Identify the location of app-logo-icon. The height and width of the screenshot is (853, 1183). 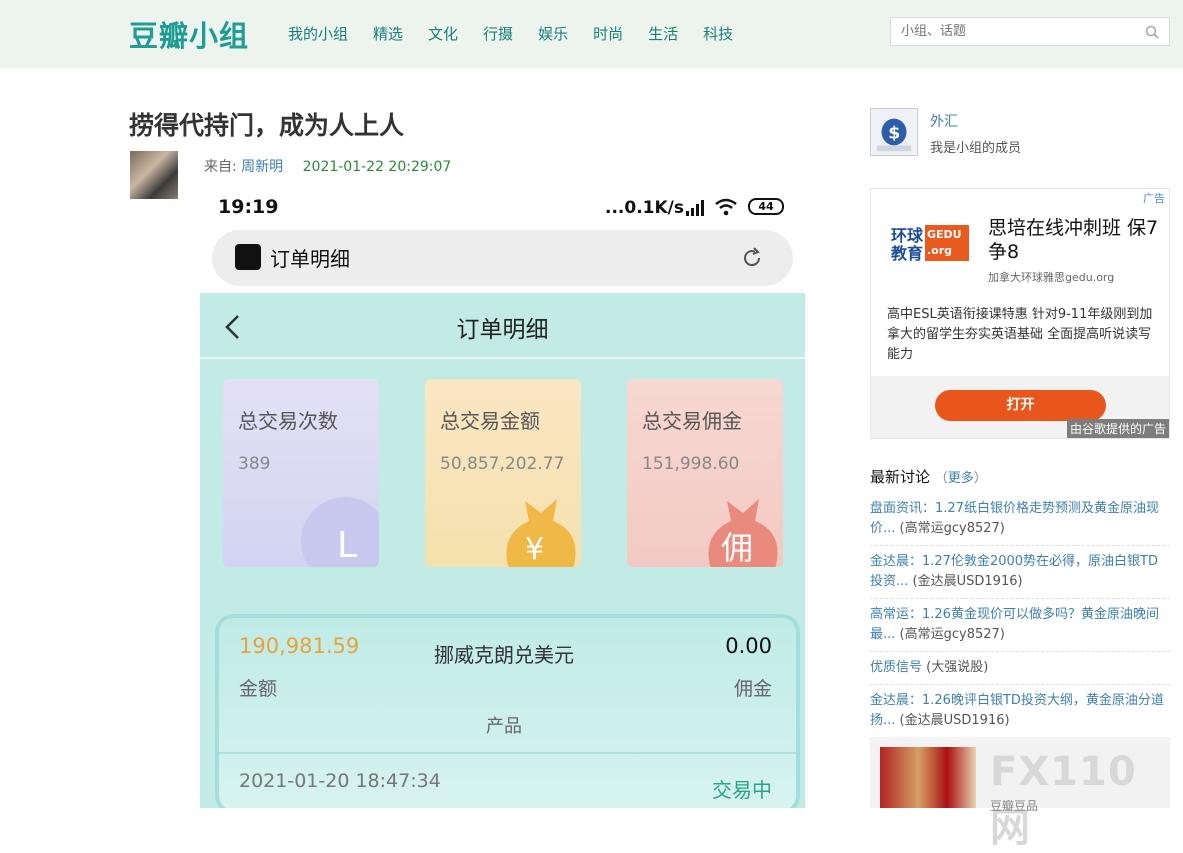
(248, 257).